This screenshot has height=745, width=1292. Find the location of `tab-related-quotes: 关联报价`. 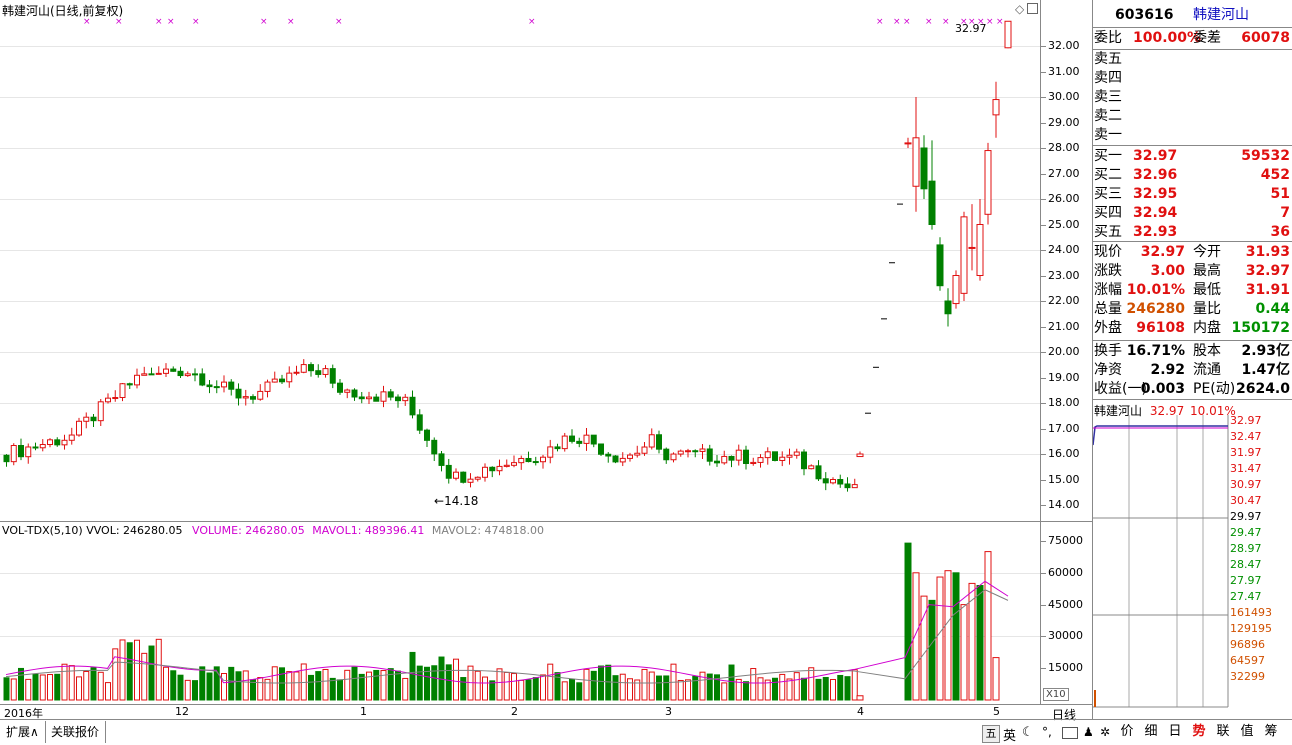

tab-related-quotes: 关联报价 is located at coordinates (76, 732).